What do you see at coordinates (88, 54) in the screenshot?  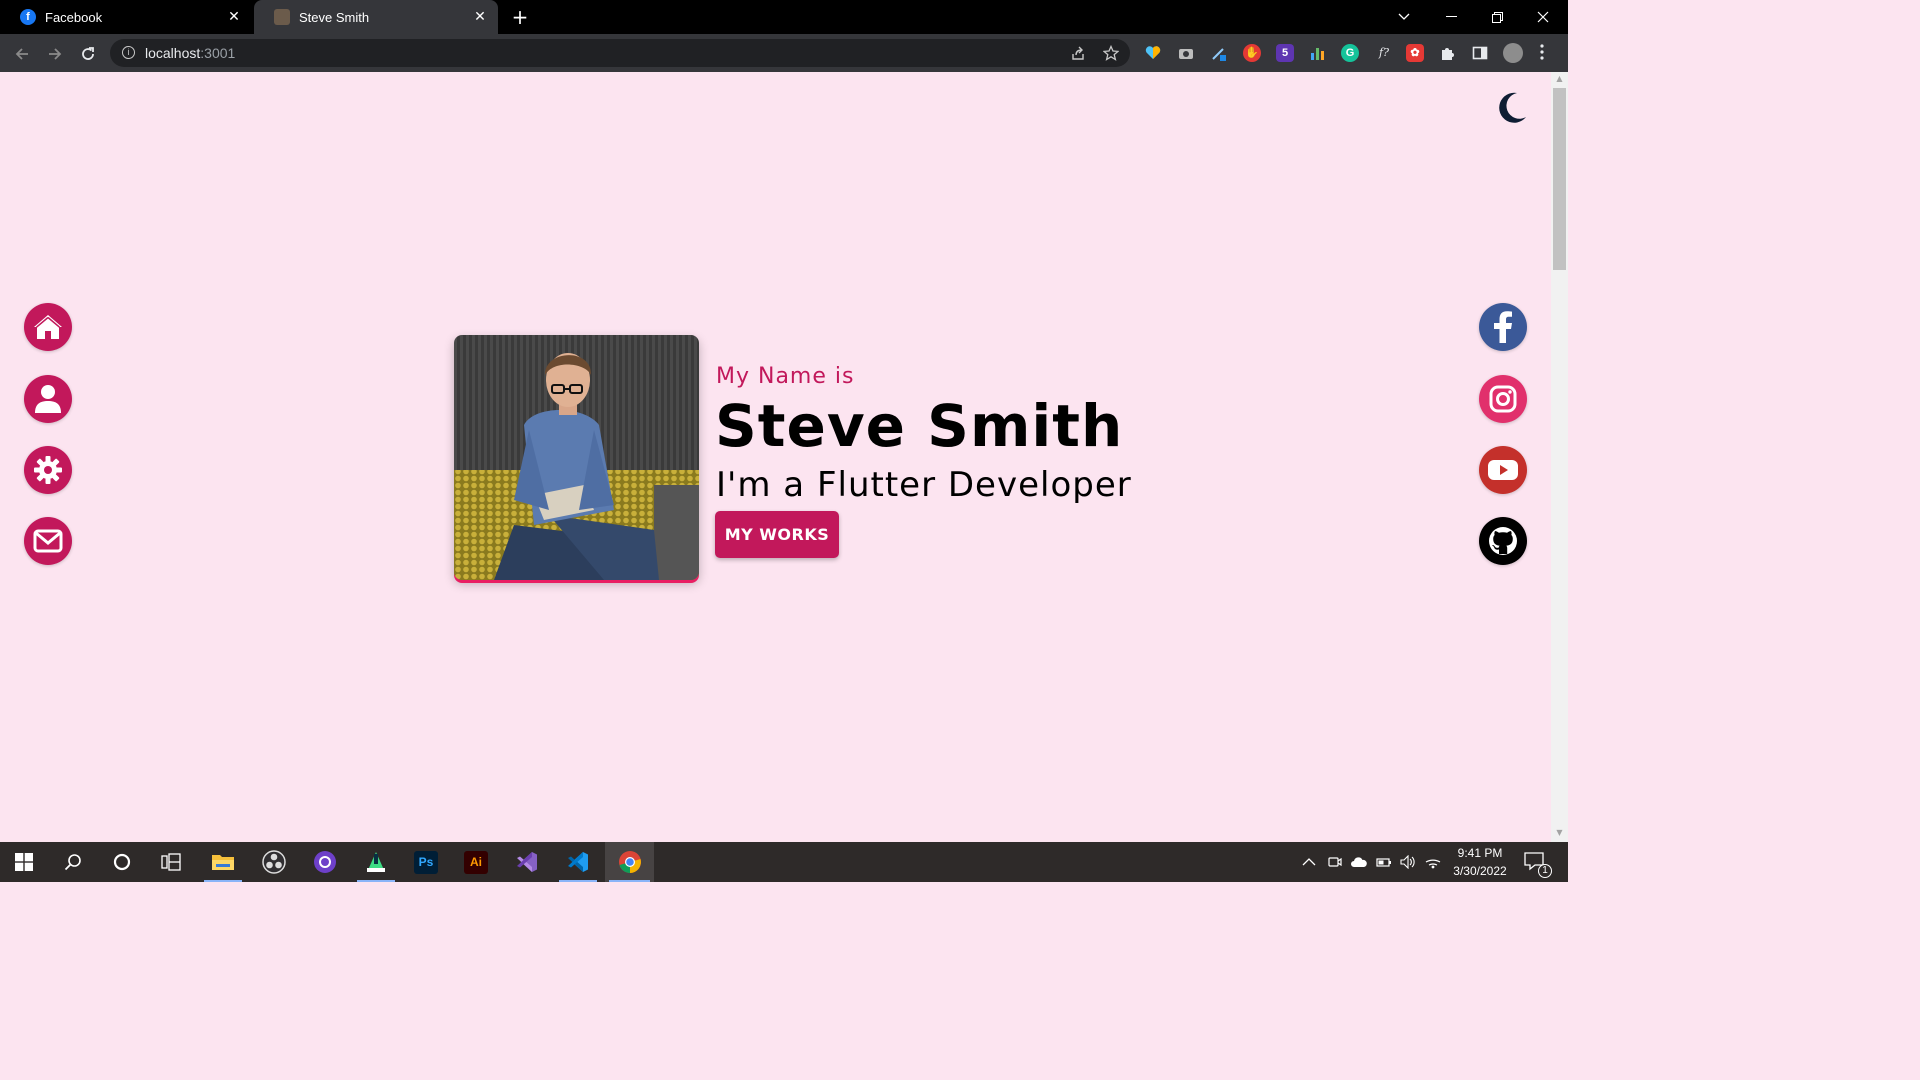 I see `reload-icon` at bounding box center [88, 54].